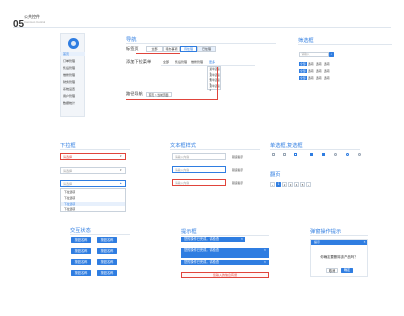 The image size is (404, 316). I want to click on pager-page: 3, so click(290, 184).